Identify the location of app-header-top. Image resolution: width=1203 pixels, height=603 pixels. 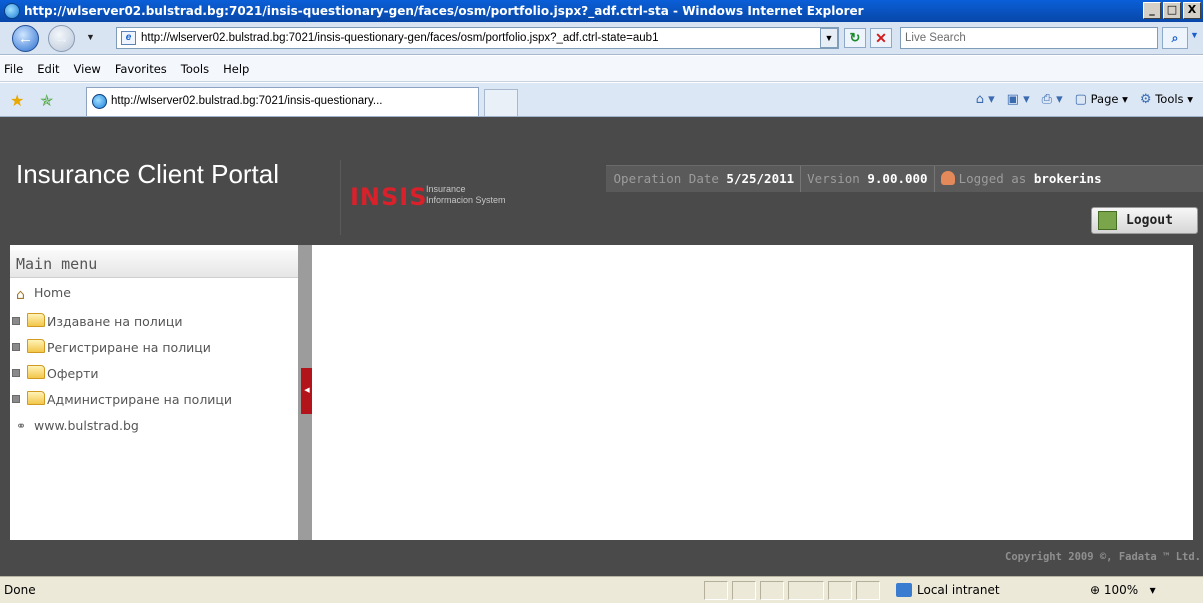
(601, 133).